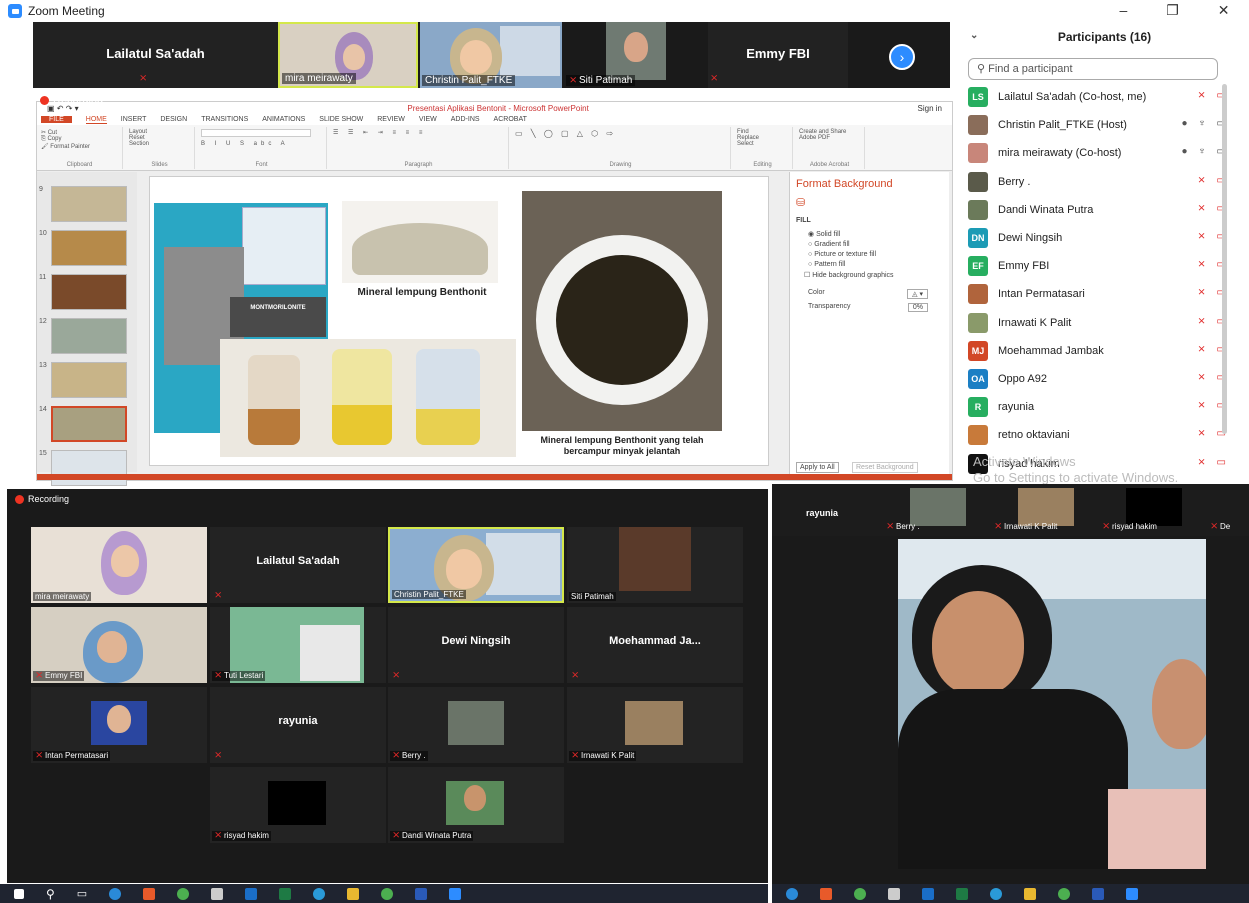  I want to click on gallery-tile-berry: ⨯ Berry ., so click(476, 725).